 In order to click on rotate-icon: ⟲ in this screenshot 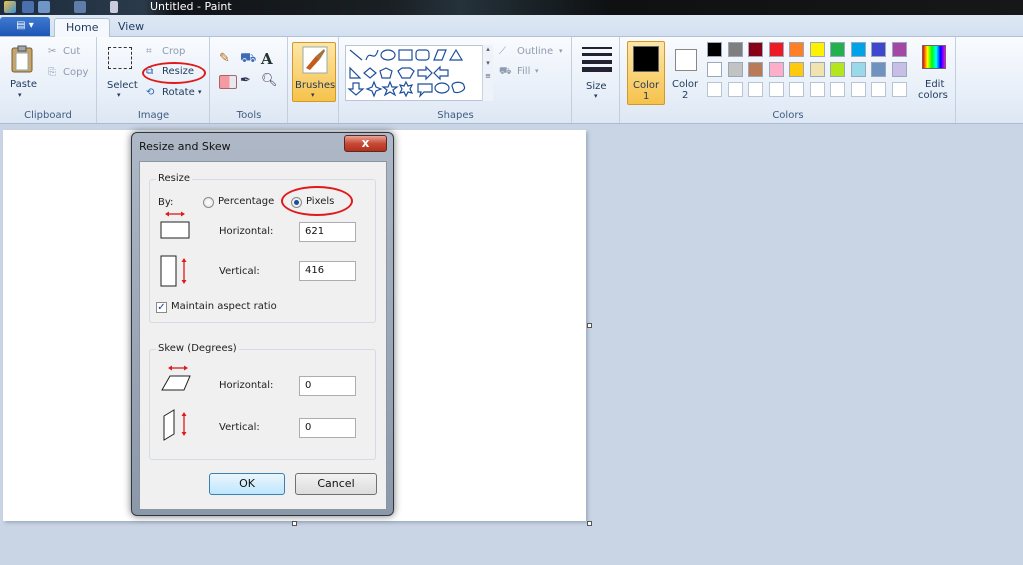, I will do `click(150, 92)`.